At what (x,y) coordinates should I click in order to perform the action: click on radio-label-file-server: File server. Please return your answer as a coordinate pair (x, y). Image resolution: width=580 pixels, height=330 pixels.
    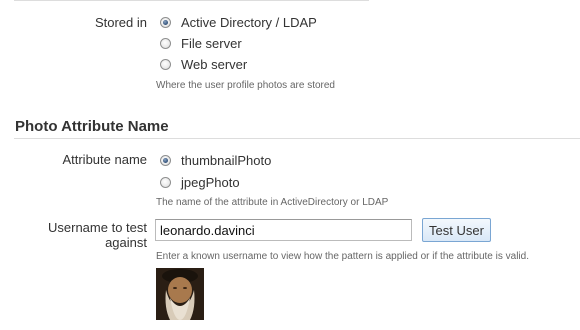
    Looking at the image, I should click on (211, 43).